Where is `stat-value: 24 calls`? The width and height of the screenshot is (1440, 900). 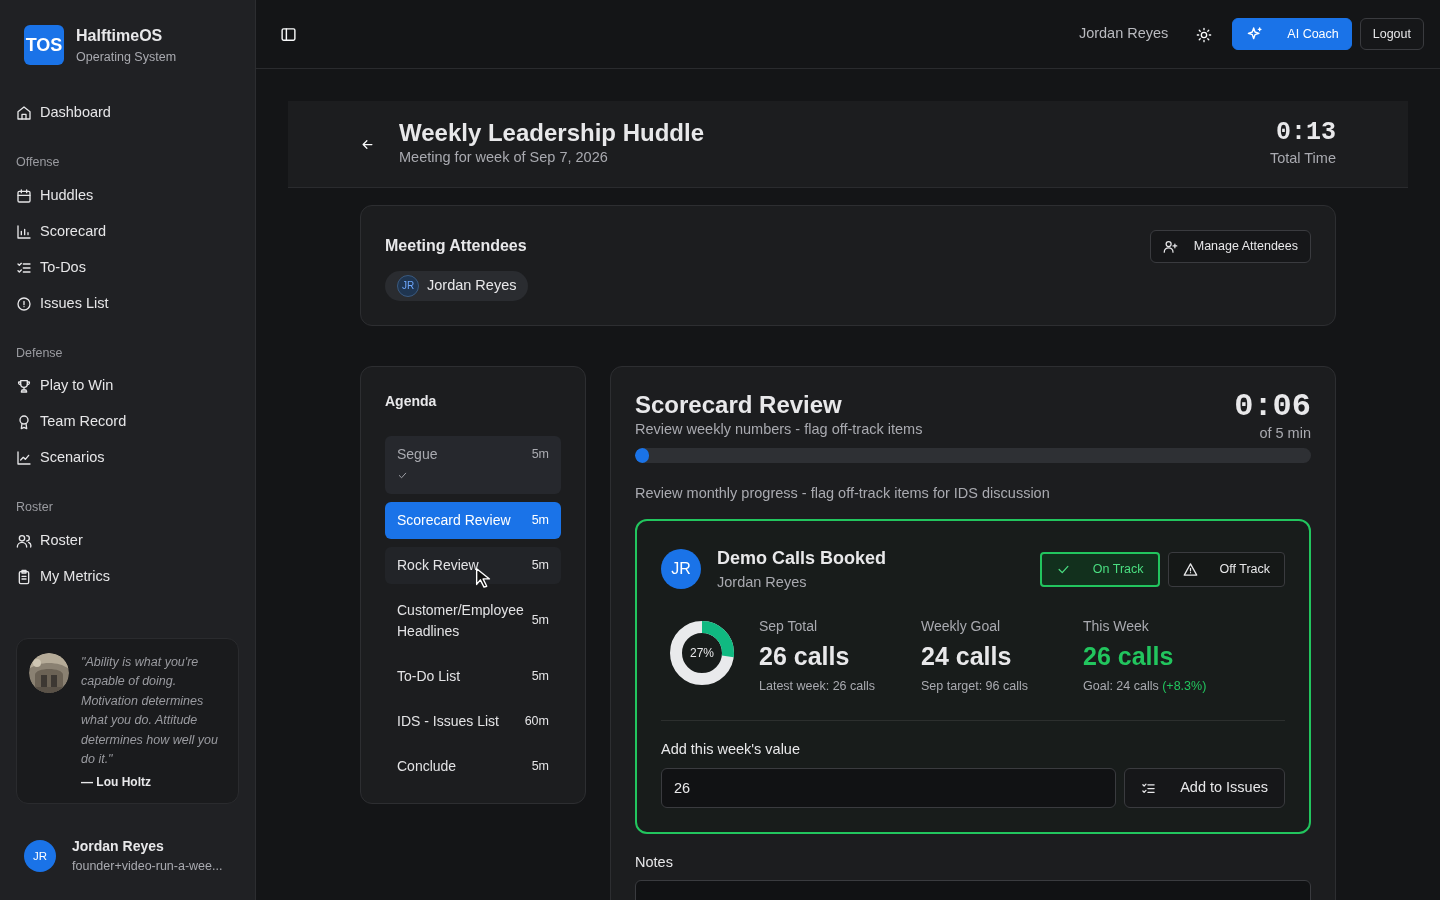
stat-value: 24 calls is located at coordinates (967, 655).